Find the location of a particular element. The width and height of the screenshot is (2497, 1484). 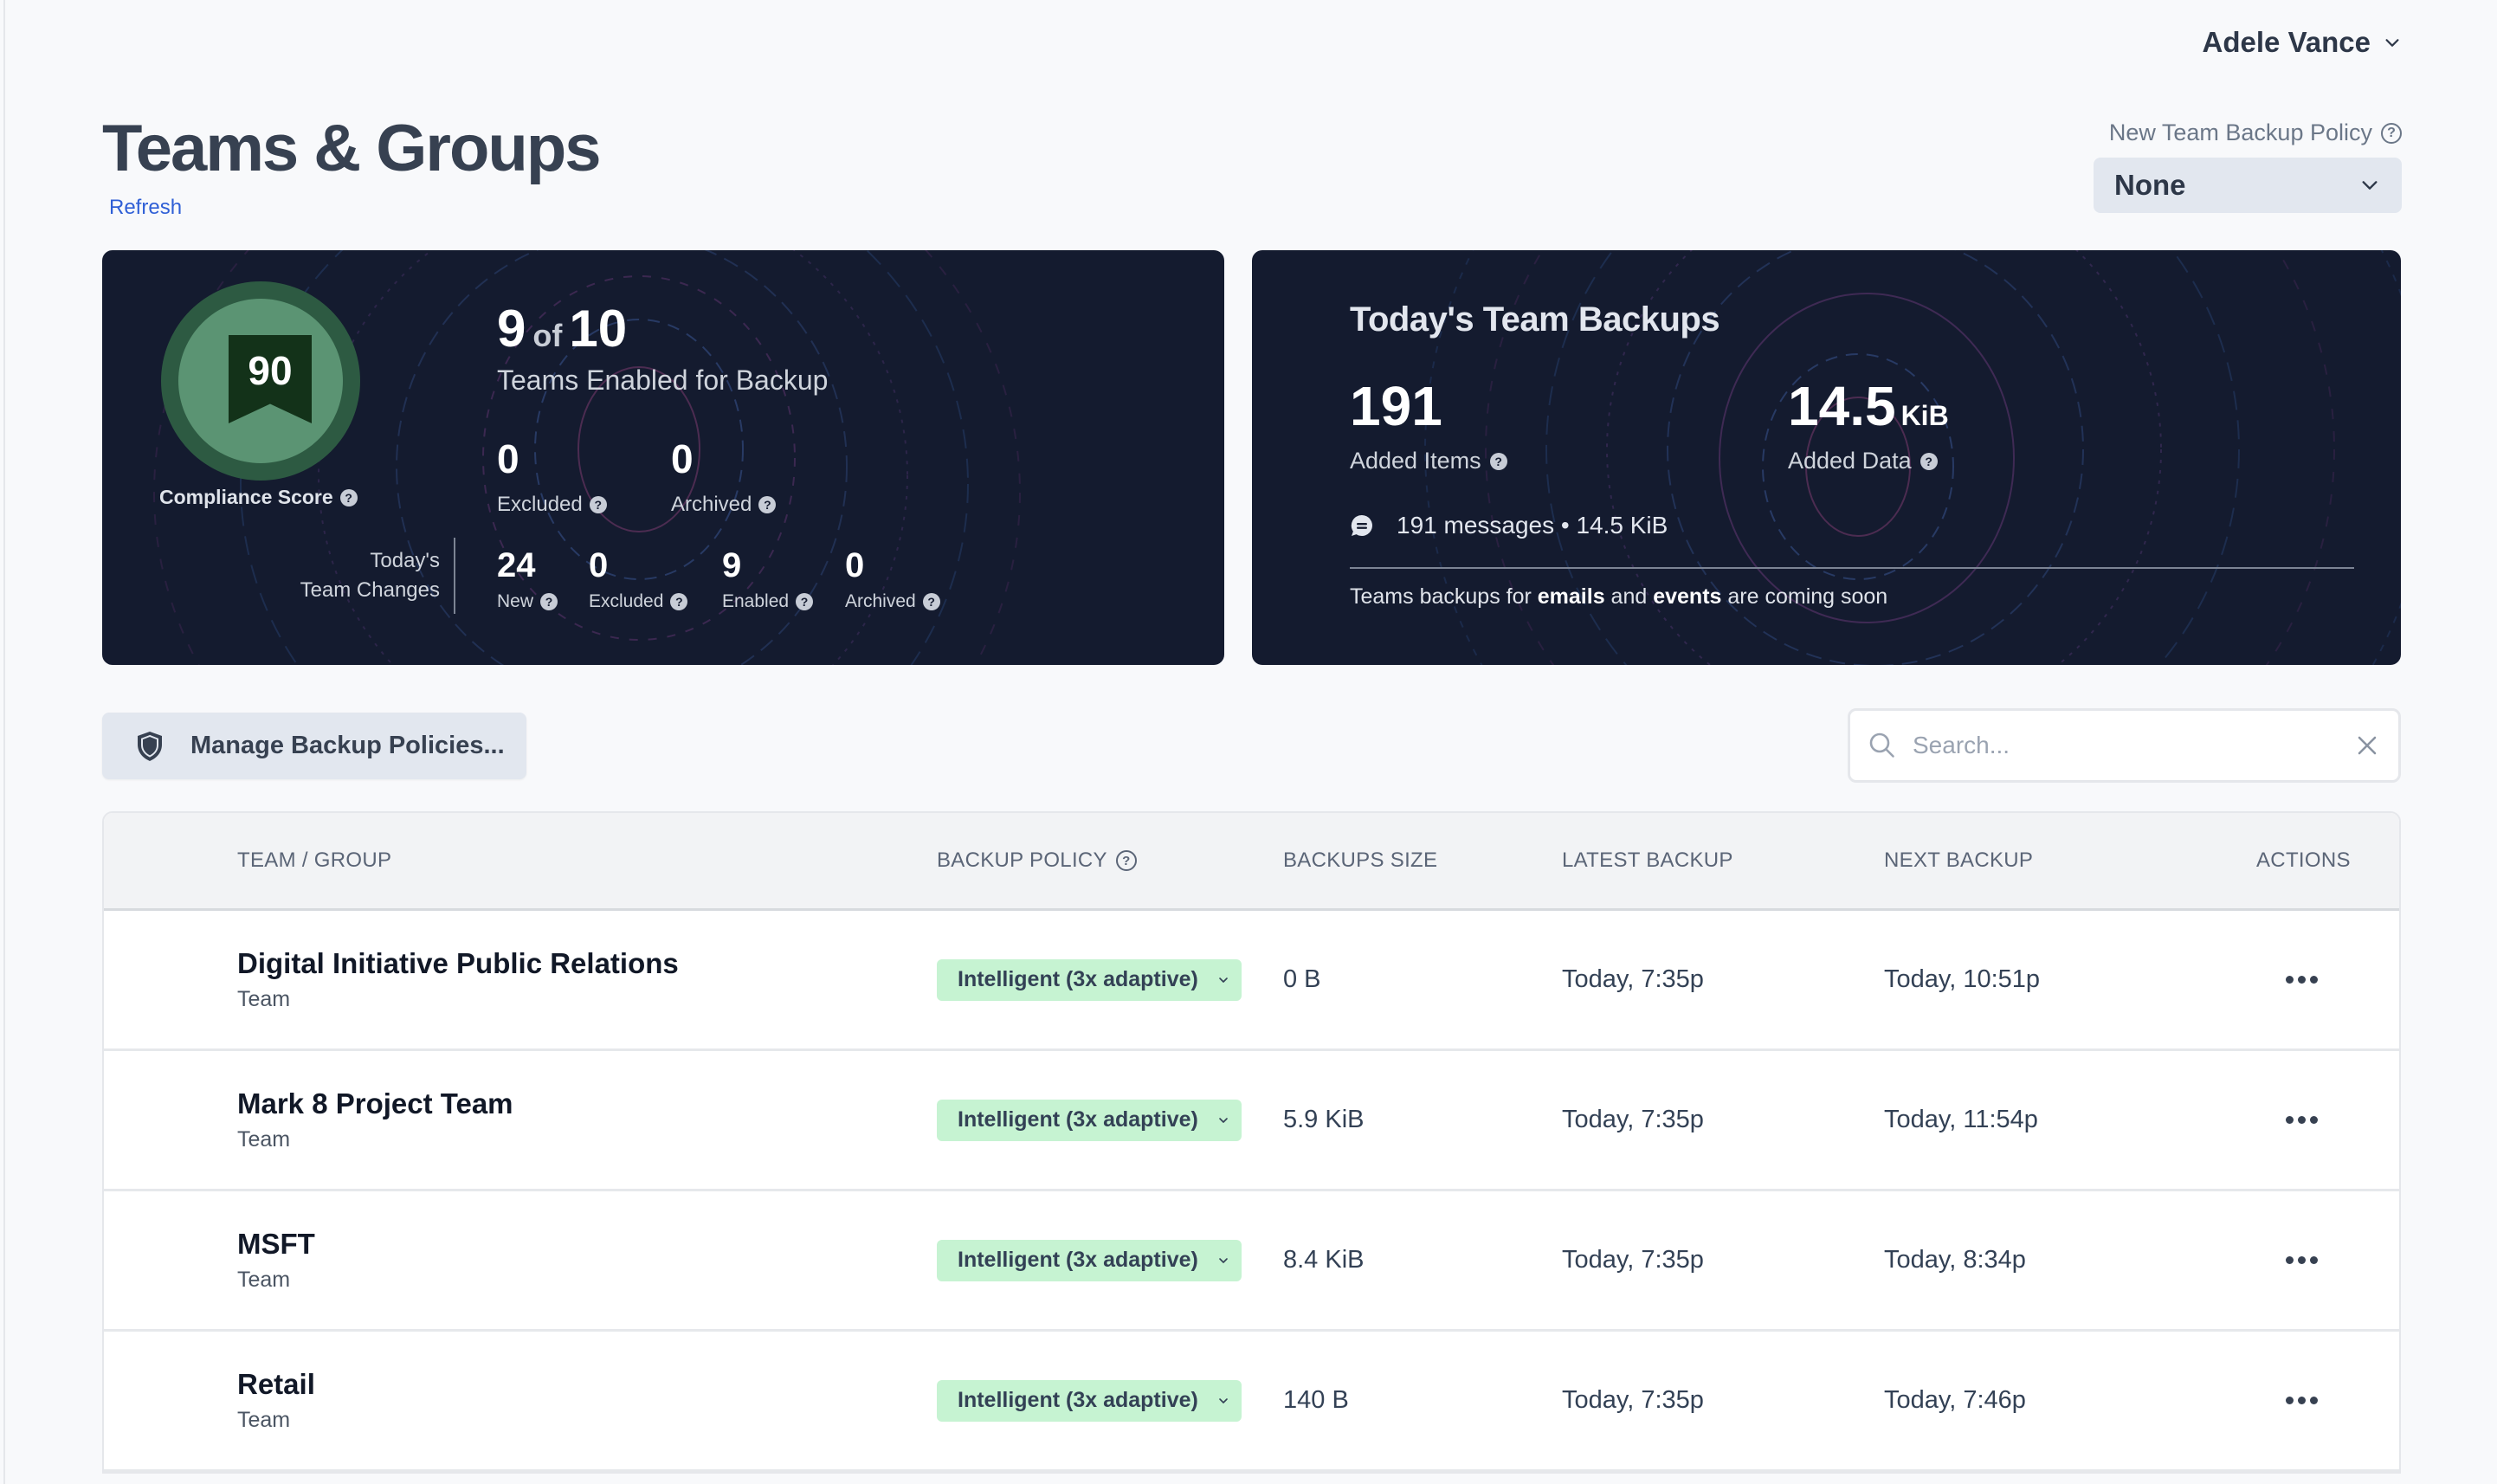

column-header-latest: LATEST BACKUP is located at coordinates (1647, 860).